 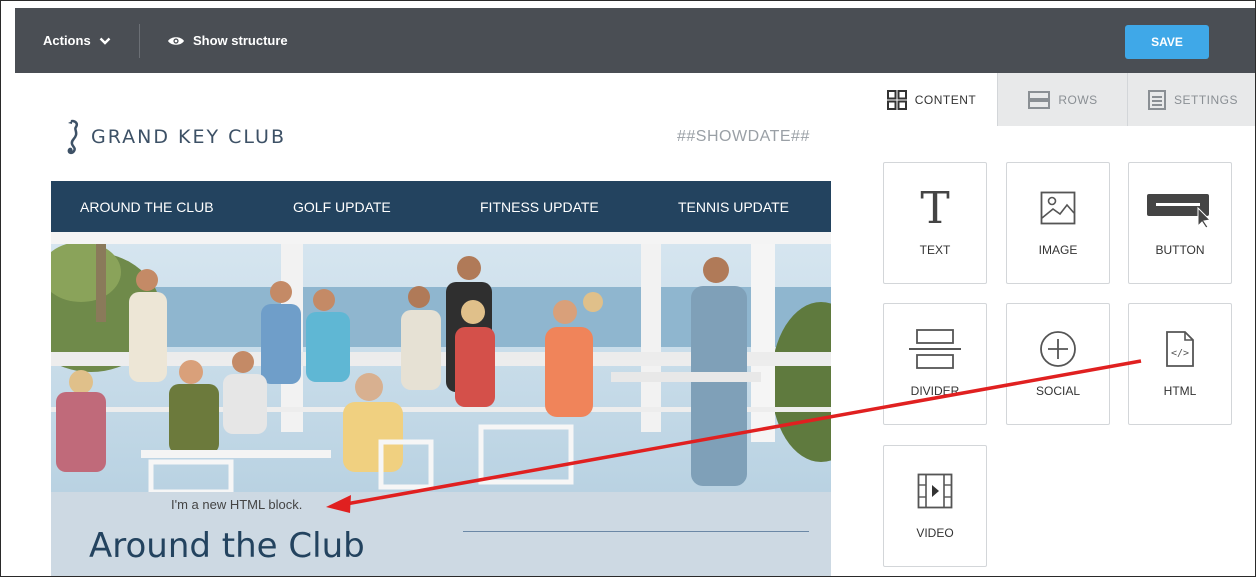 I want to click on toolbar-divider, so click(x=139, y=41).